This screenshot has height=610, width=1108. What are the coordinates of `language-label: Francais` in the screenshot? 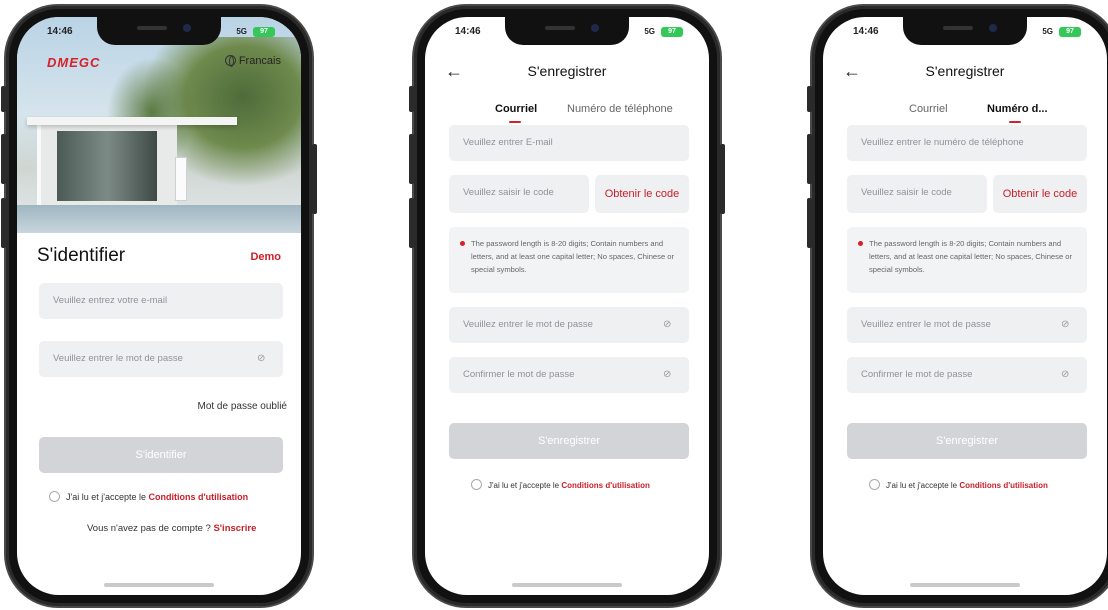 It's located at (259, 61).